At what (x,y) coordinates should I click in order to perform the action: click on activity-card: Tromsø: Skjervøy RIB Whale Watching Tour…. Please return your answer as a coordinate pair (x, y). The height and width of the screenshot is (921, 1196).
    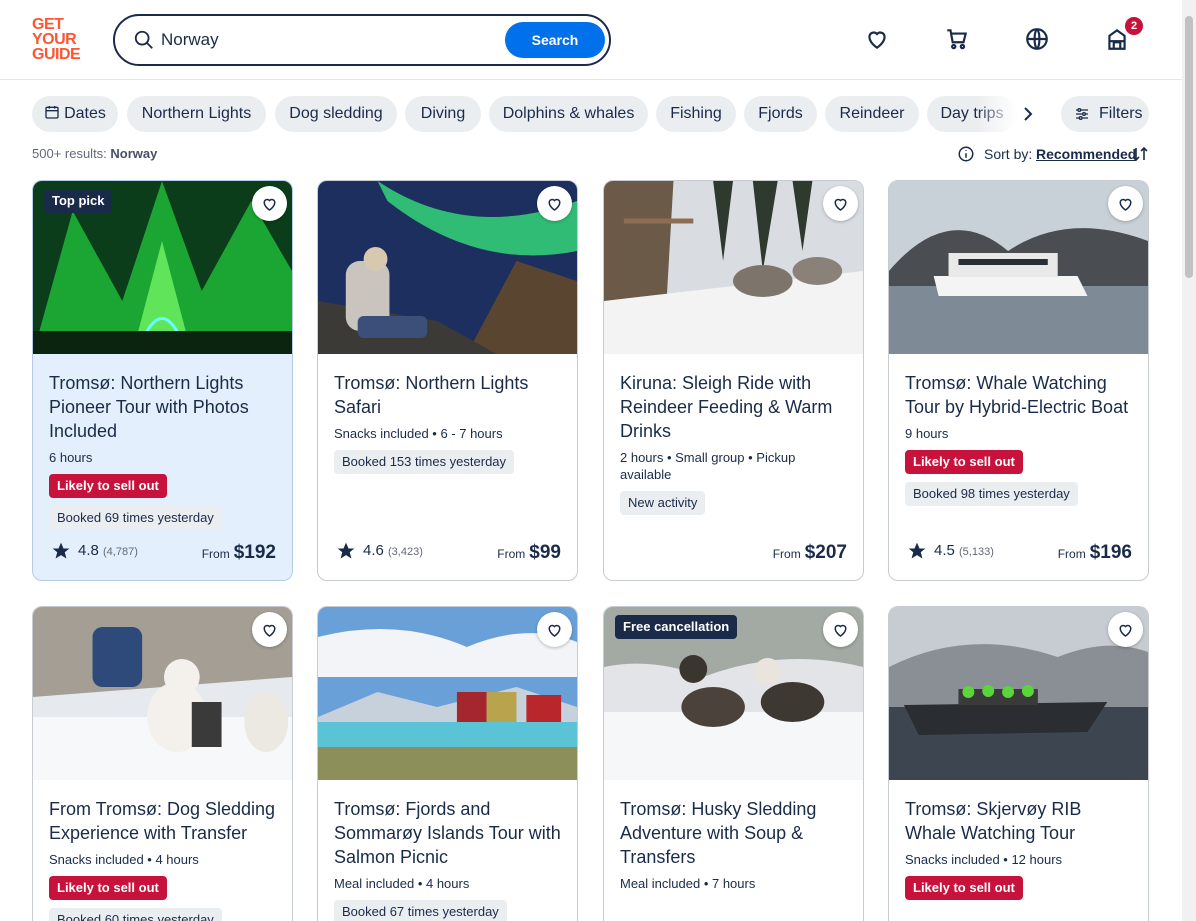
    Looking at the image, I should click on (1018, 763).